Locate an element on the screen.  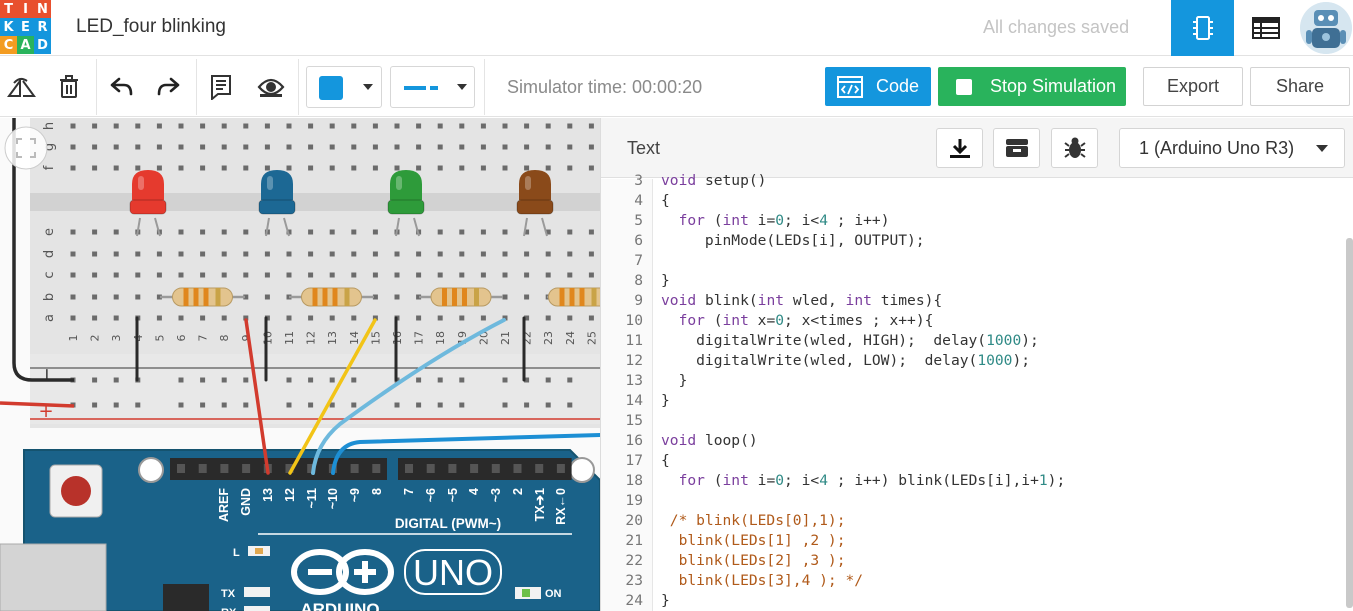
libraries-button is located at coordinates (1016, 148).